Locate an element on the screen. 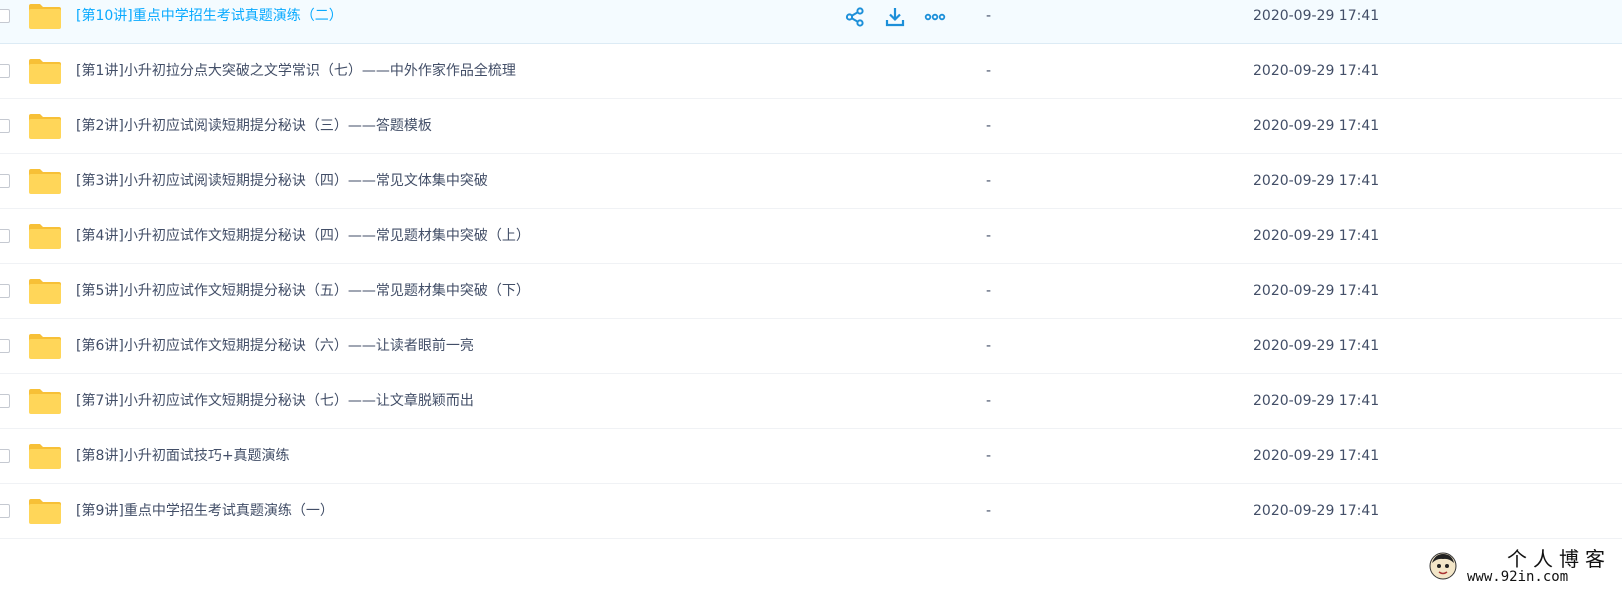 Image resolution: width=1622 pixels, height=590 pixels. file-row: [第9讲]重点中学招生考试真题演练（一） - 2020-09-29 17:41 is located at coordinates (811, 511).